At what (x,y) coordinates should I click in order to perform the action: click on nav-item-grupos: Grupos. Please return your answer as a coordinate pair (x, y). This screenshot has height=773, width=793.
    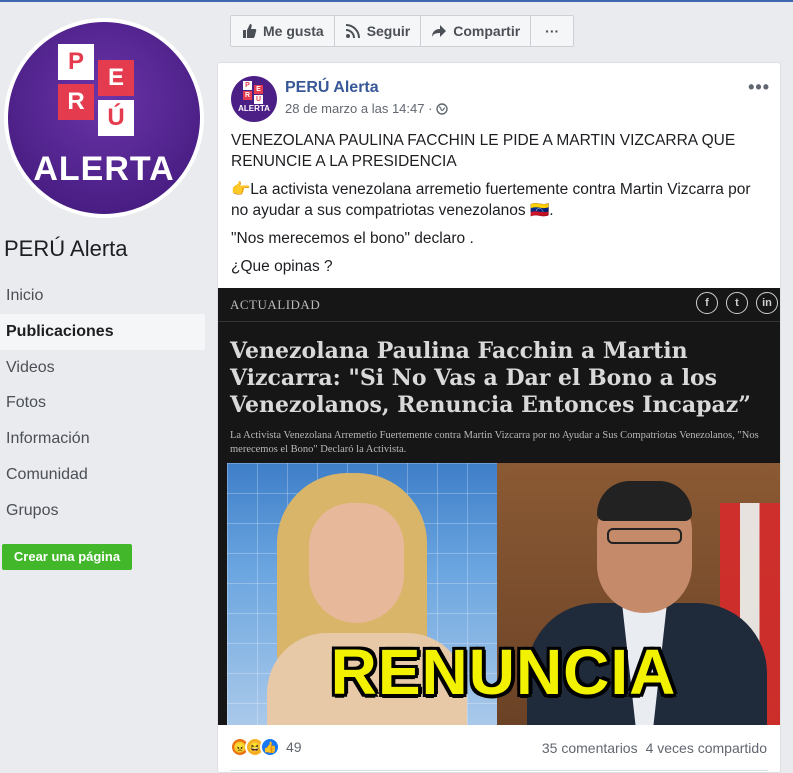
    Looking at the image, I should click on (102, 511).